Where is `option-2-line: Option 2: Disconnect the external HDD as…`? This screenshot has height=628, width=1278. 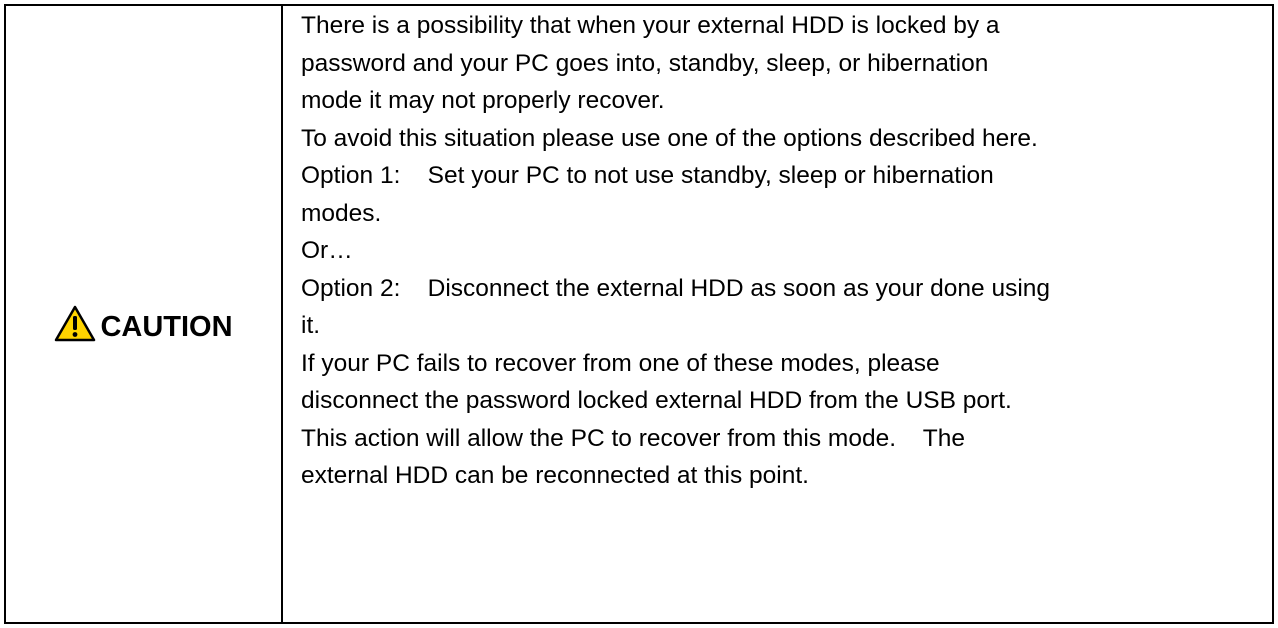 option-2-line: Option 2: Disconnect the external HDD as… is located at coordinates (676, 288).